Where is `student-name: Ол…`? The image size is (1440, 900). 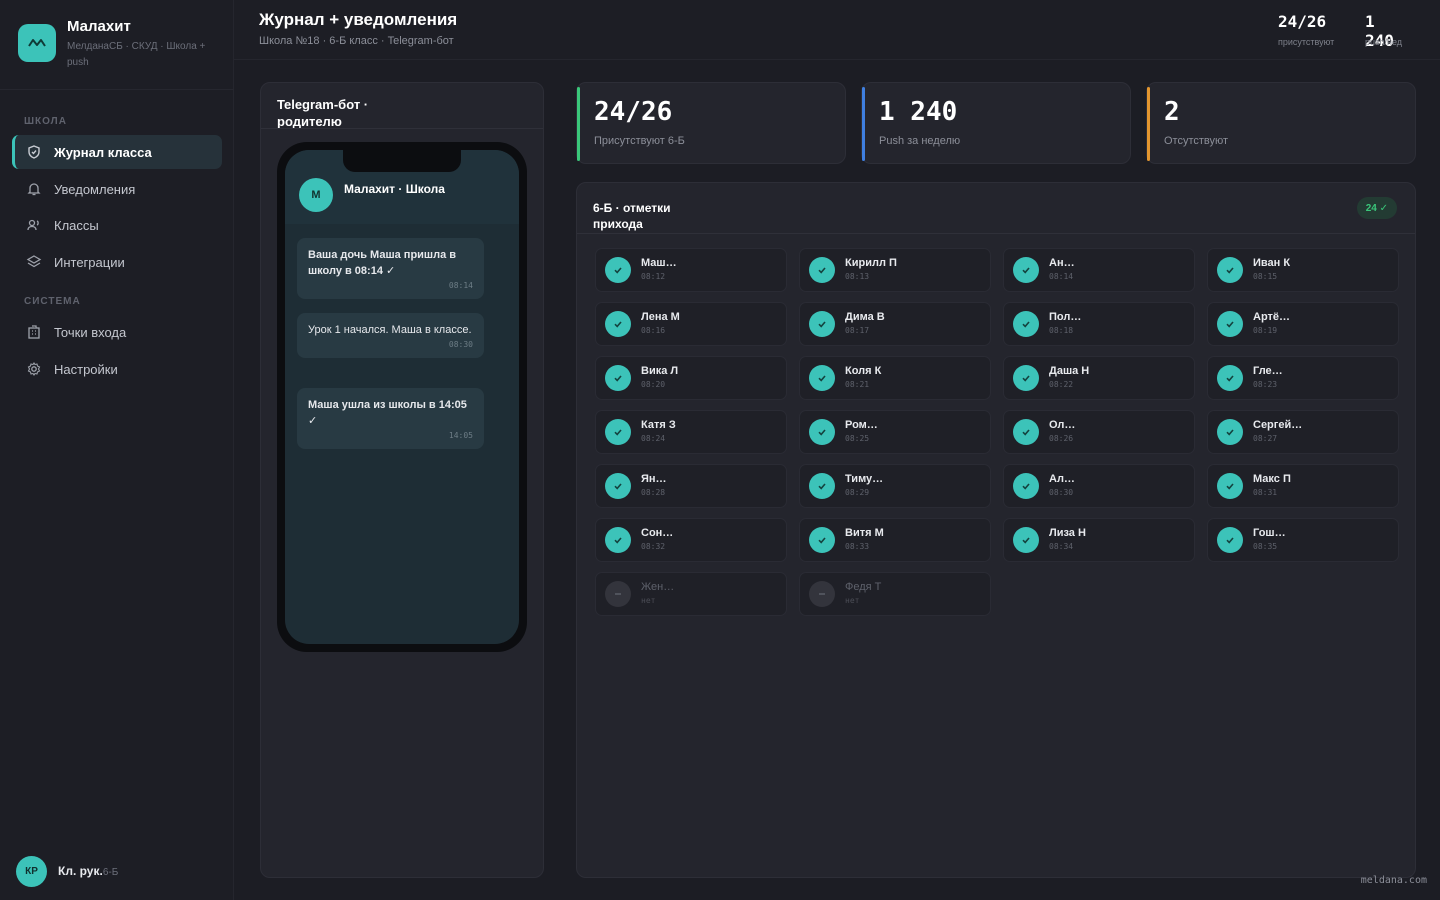 student-name: Ол… is located at coordinates (1062, 425).